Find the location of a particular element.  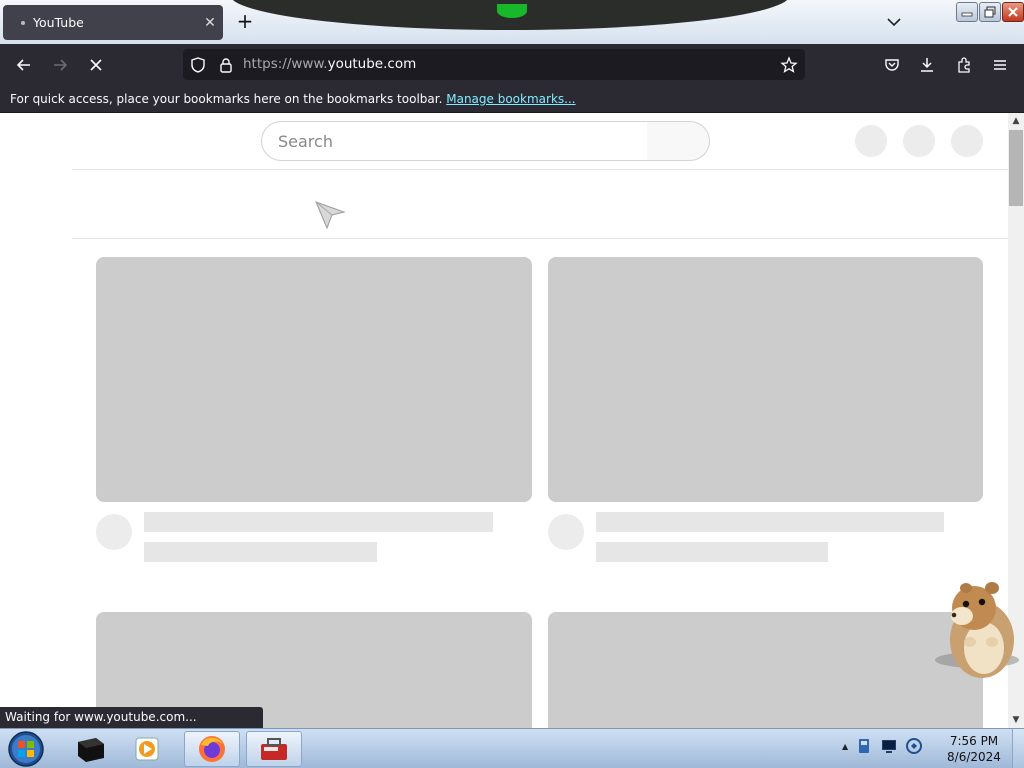

list-all-tabs-button is located at coordinates (894, 22).